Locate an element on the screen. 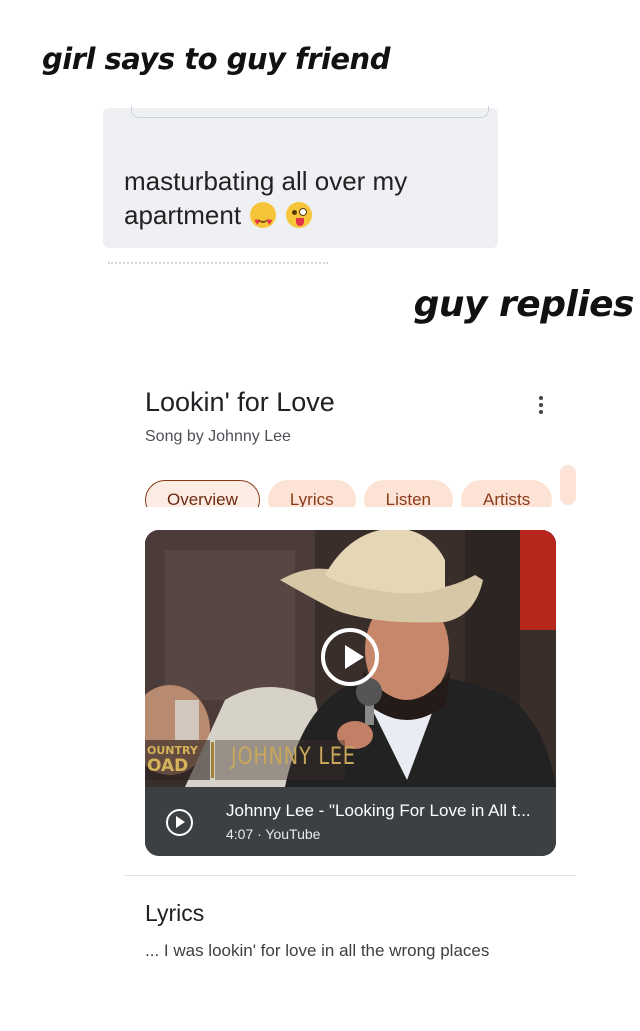  song-title-row: Lookin' for Love is located at coordinates (350, 404).